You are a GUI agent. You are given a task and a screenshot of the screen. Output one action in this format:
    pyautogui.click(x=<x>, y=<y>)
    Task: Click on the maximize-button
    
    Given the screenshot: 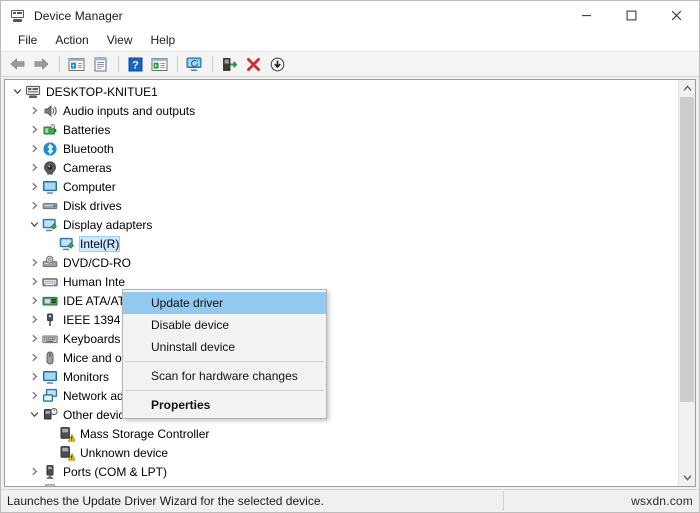 What is the action you would take?
    pyautogui.click(x=631, y=15)
    